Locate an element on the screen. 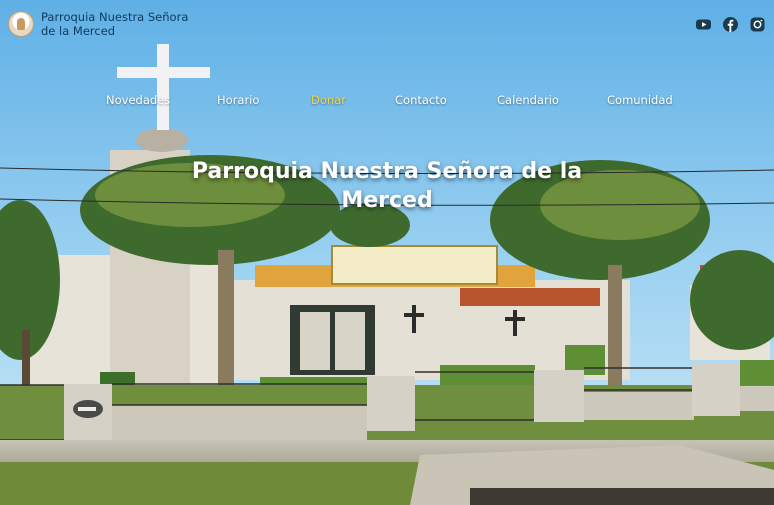 The height and width of the screenshot is (505, 774). instagram-icon is located at coordinates (757, 24).